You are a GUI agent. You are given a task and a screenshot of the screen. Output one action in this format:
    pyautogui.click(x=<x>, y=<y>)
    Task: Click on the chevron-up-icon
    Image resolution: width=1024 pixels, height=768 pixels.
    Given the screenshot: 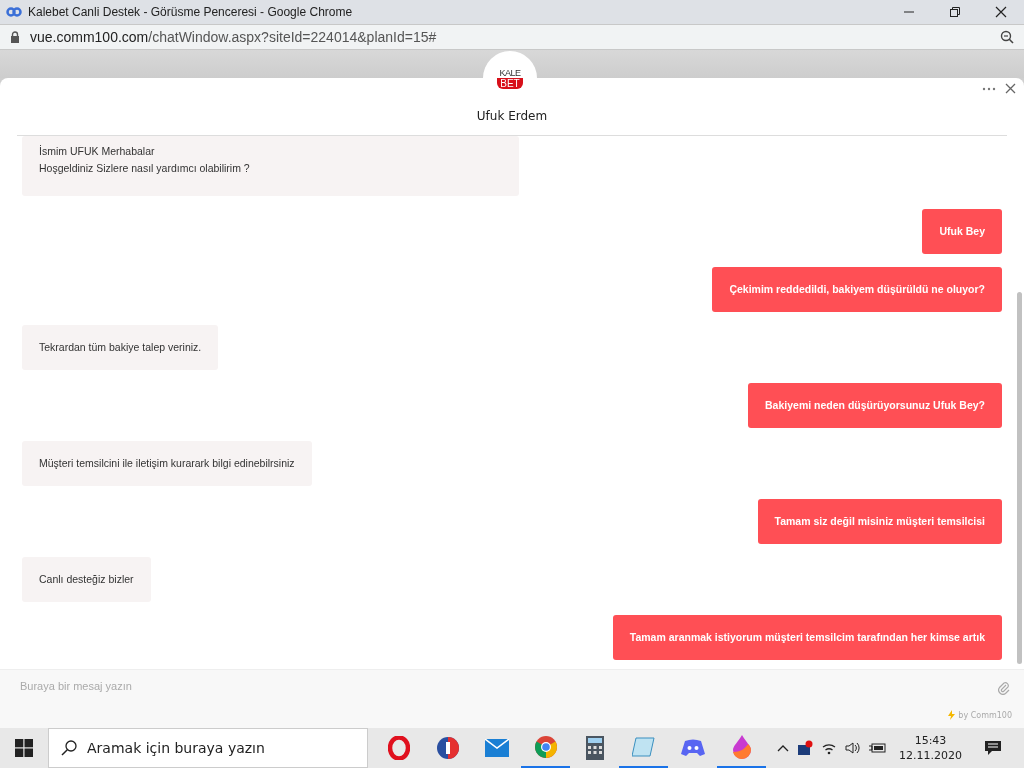 What is the action you would take?
    pyautogui.click(x=783, y=748)
    